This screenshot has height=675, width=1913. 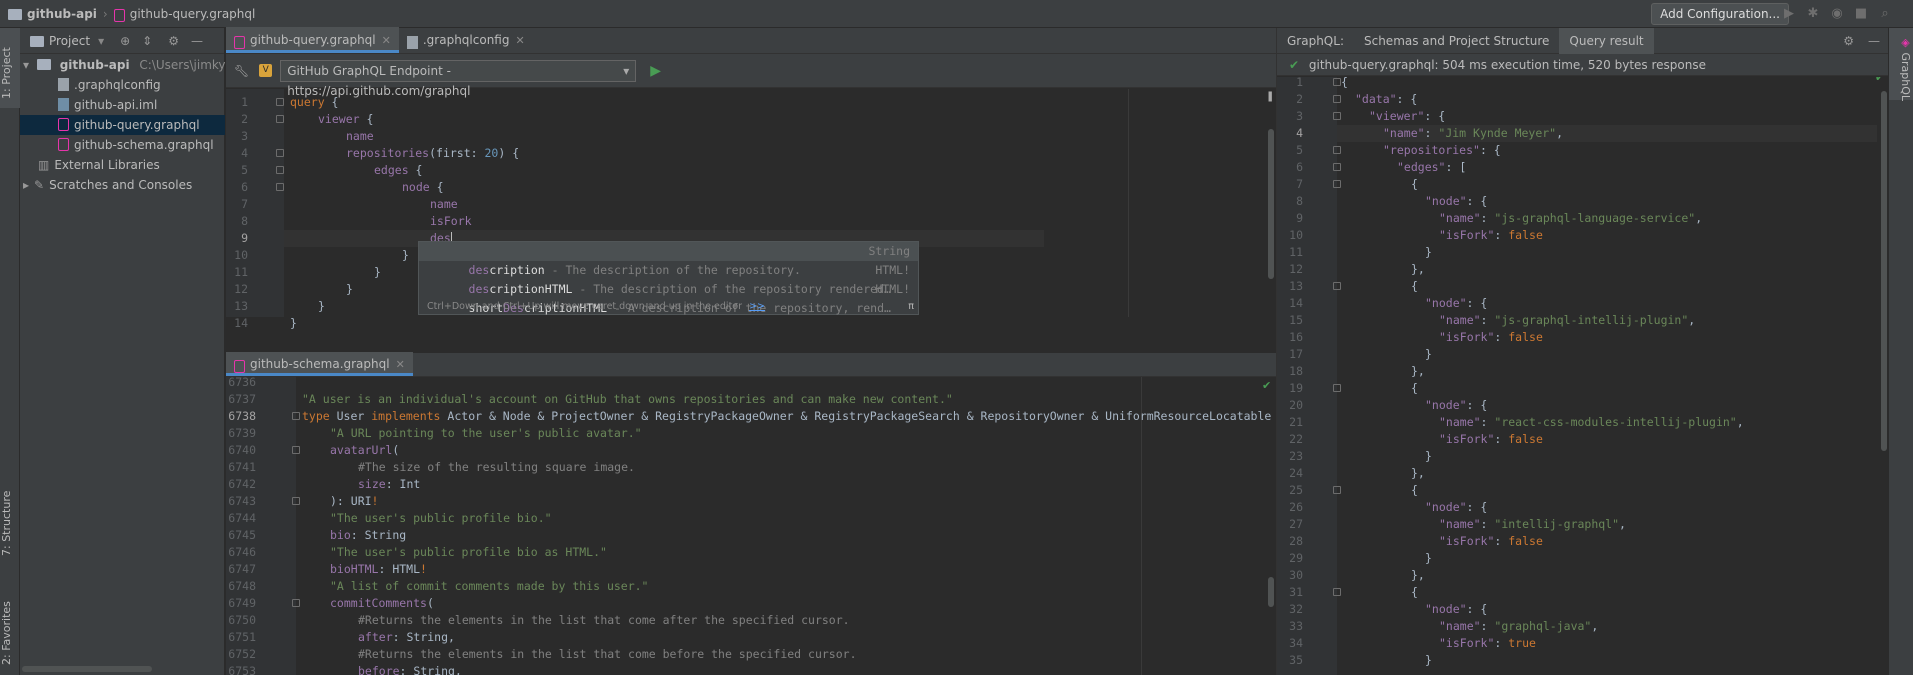 What do you see at coordinates (1456, 609) in the screenshot?
I see `json-line: "node": {` at bounding box center [1456, 609].